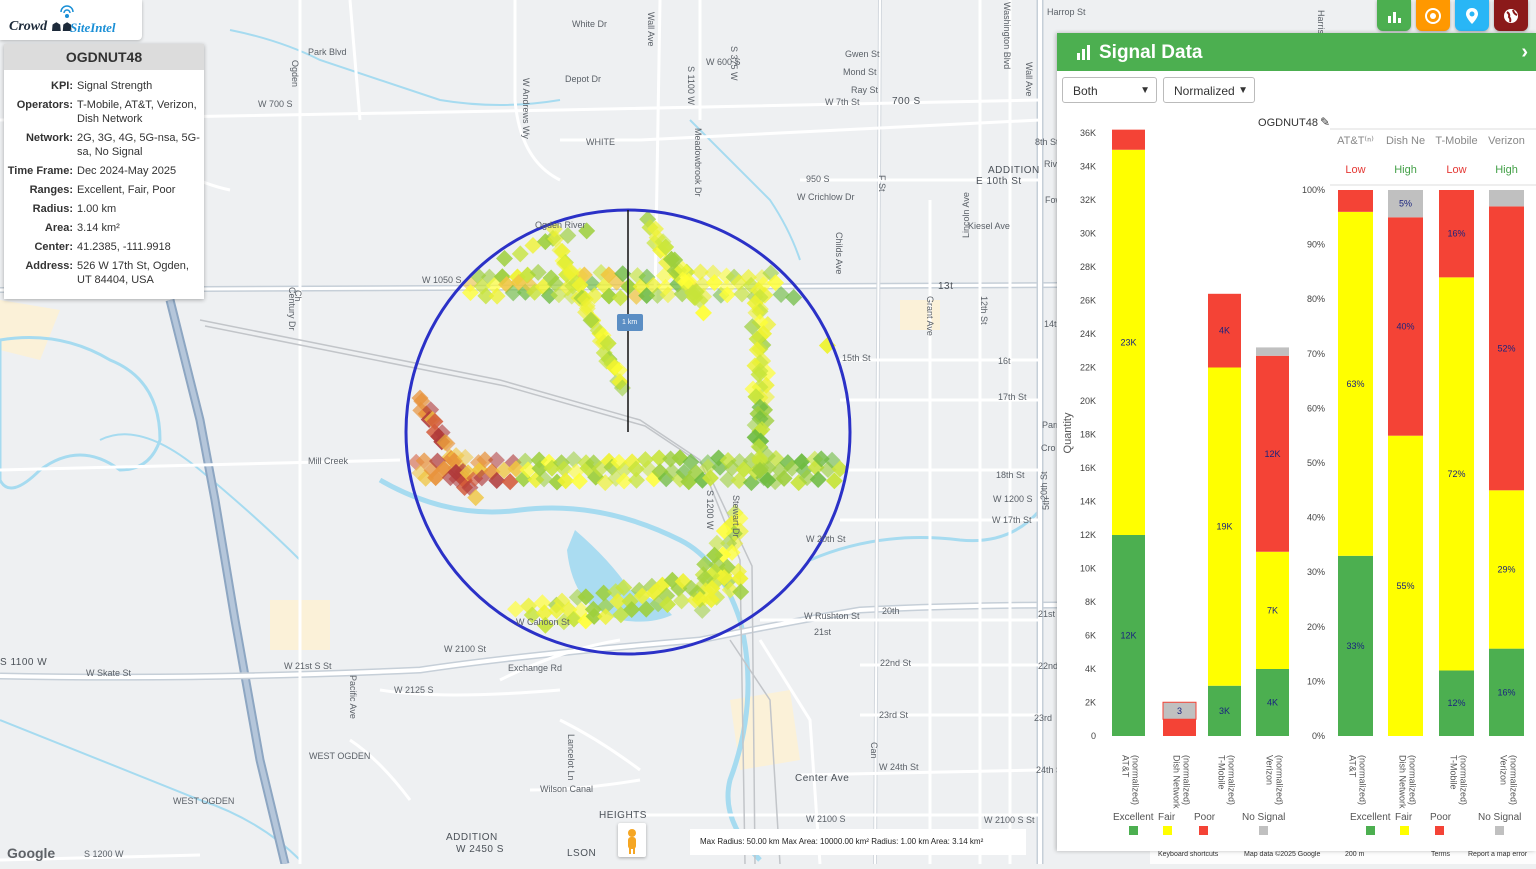 This screenshot has width=1536, height=869. Describe the element at coordinates (1316, 627) in the screenshot. I see `y-tick-label: 20%` at that location.